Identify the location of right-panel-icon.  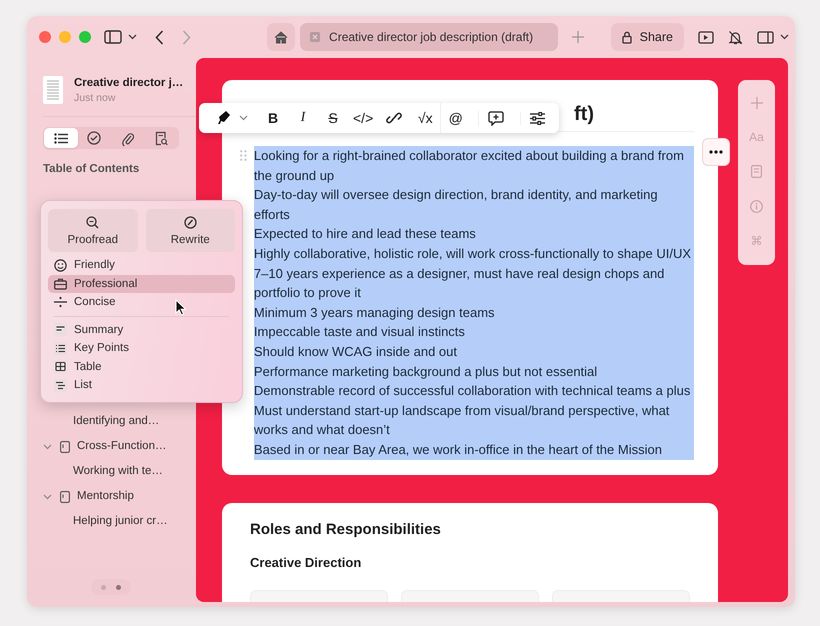
(765, 37).